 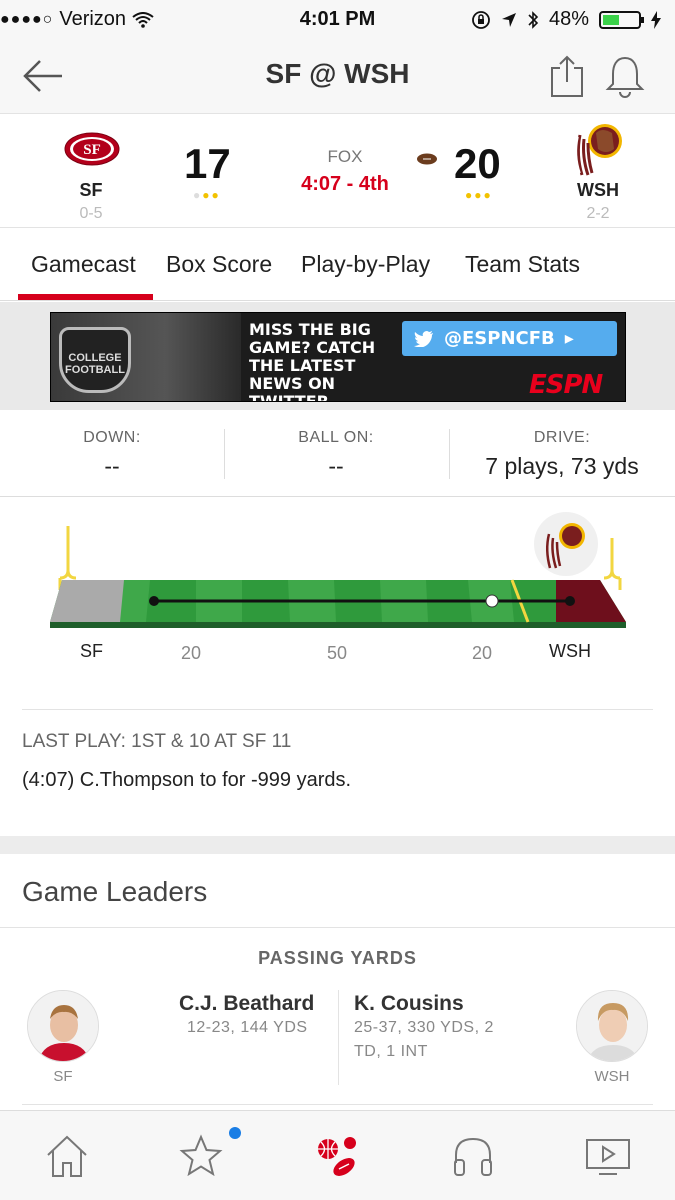 What do you see at coordinates (187, 780) in the screenshot?
I see `last-play-text: (4:07) C.Thompson to for -999 yards.` at bounding box center [187, 780].